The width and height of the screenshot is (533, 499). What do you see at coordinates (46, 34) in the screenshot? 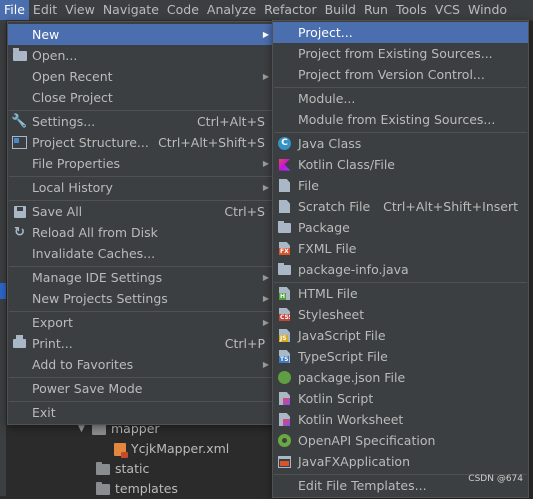
I see `menu-item-label: New` at bounding box center [46, 34].